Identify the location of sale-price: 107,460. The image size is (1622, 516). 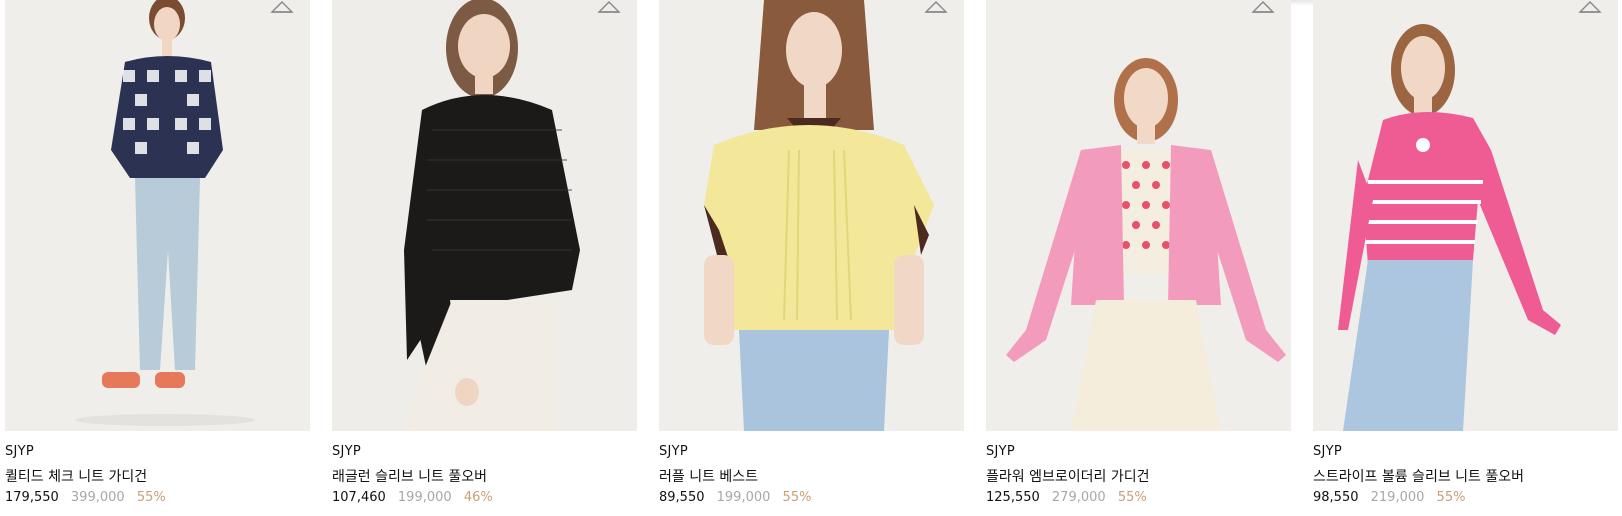
(359, 497).